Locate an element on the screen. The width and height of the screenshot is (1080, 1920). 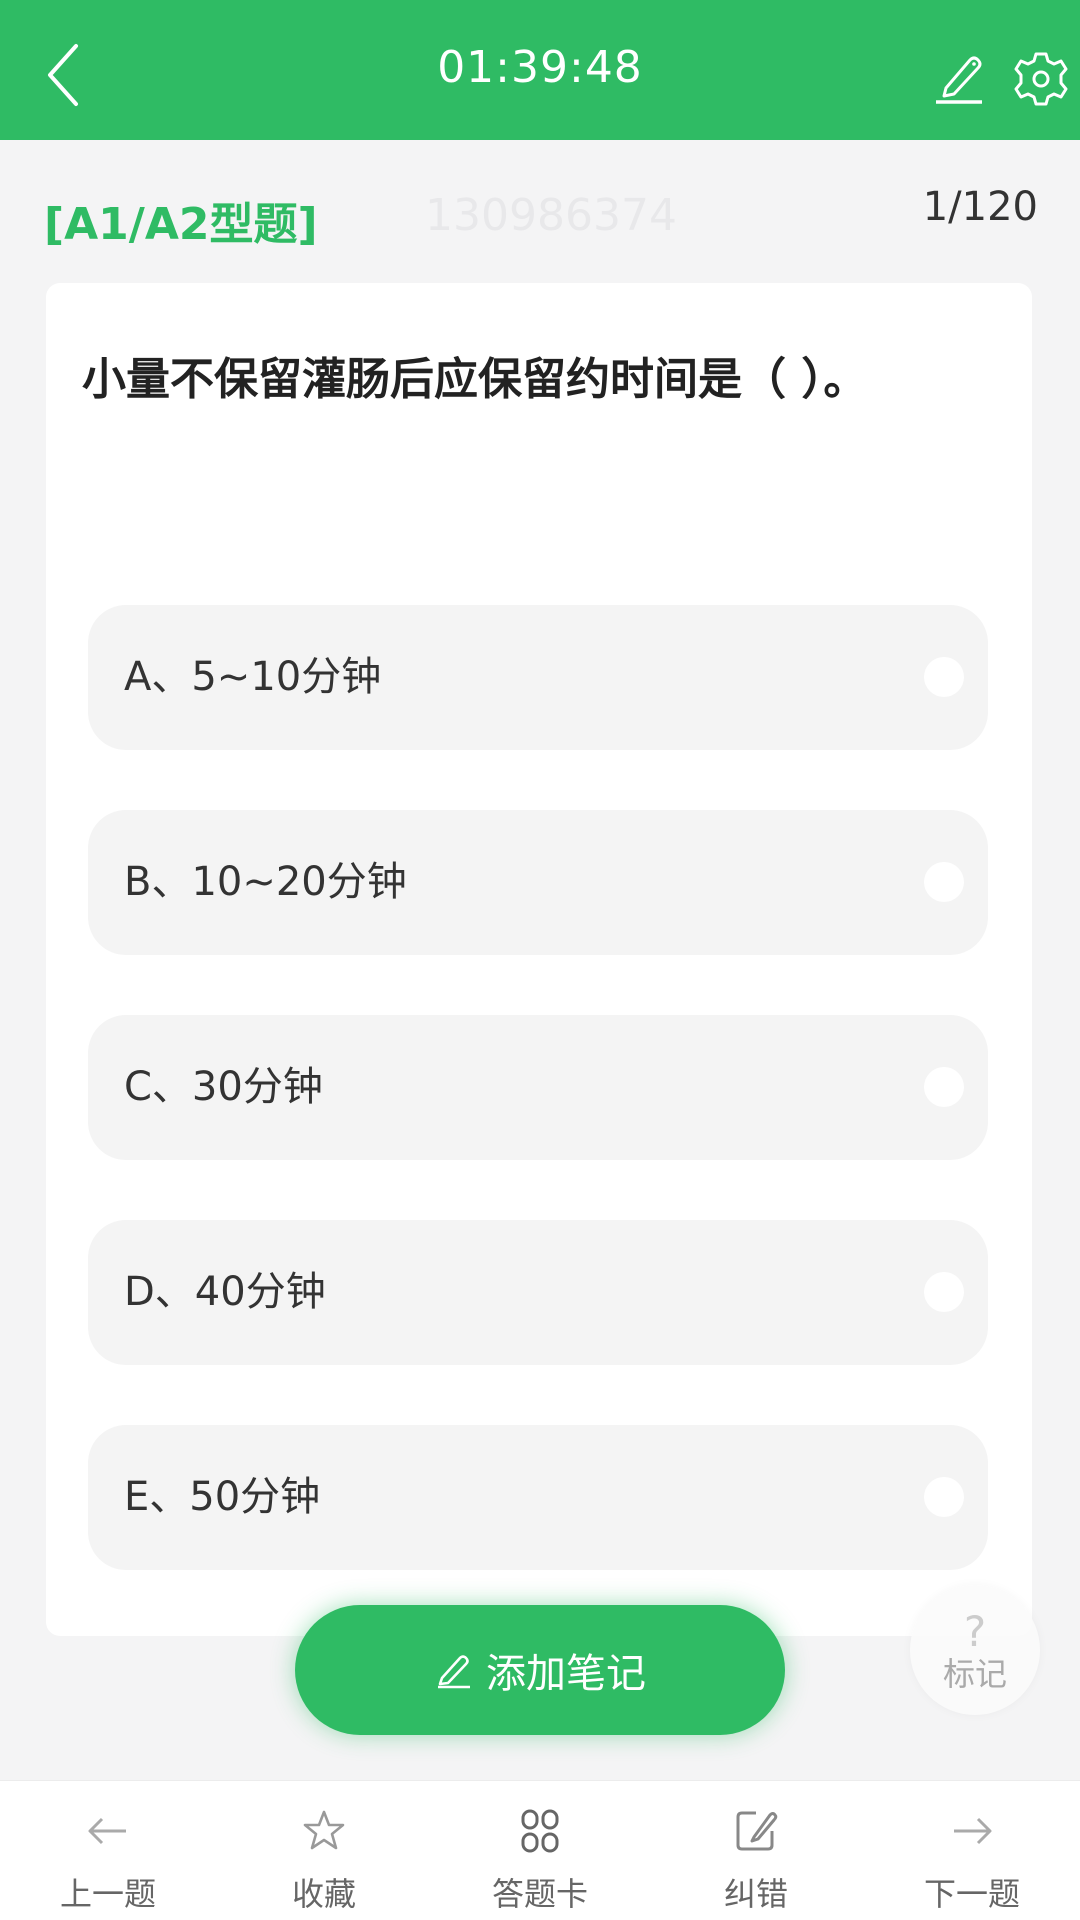
nav-previous-question: 上一题 is located at coordinates (108, 1850).